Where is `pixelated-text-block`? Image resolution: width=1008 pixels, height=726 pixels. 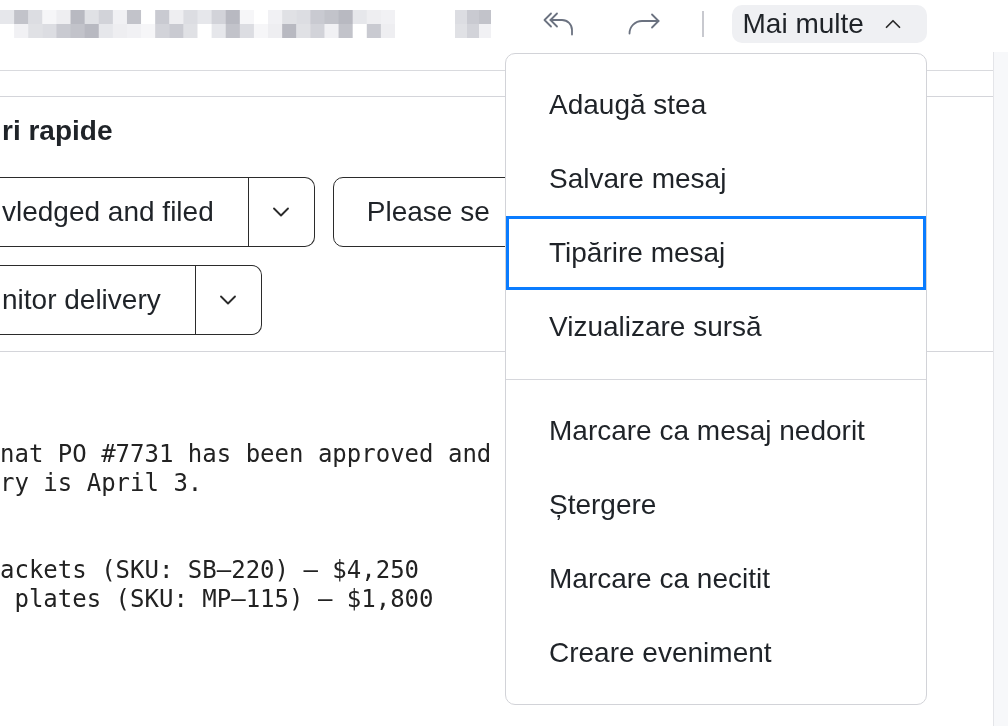
pixelated-text-block is located at coordinates (473, 24).